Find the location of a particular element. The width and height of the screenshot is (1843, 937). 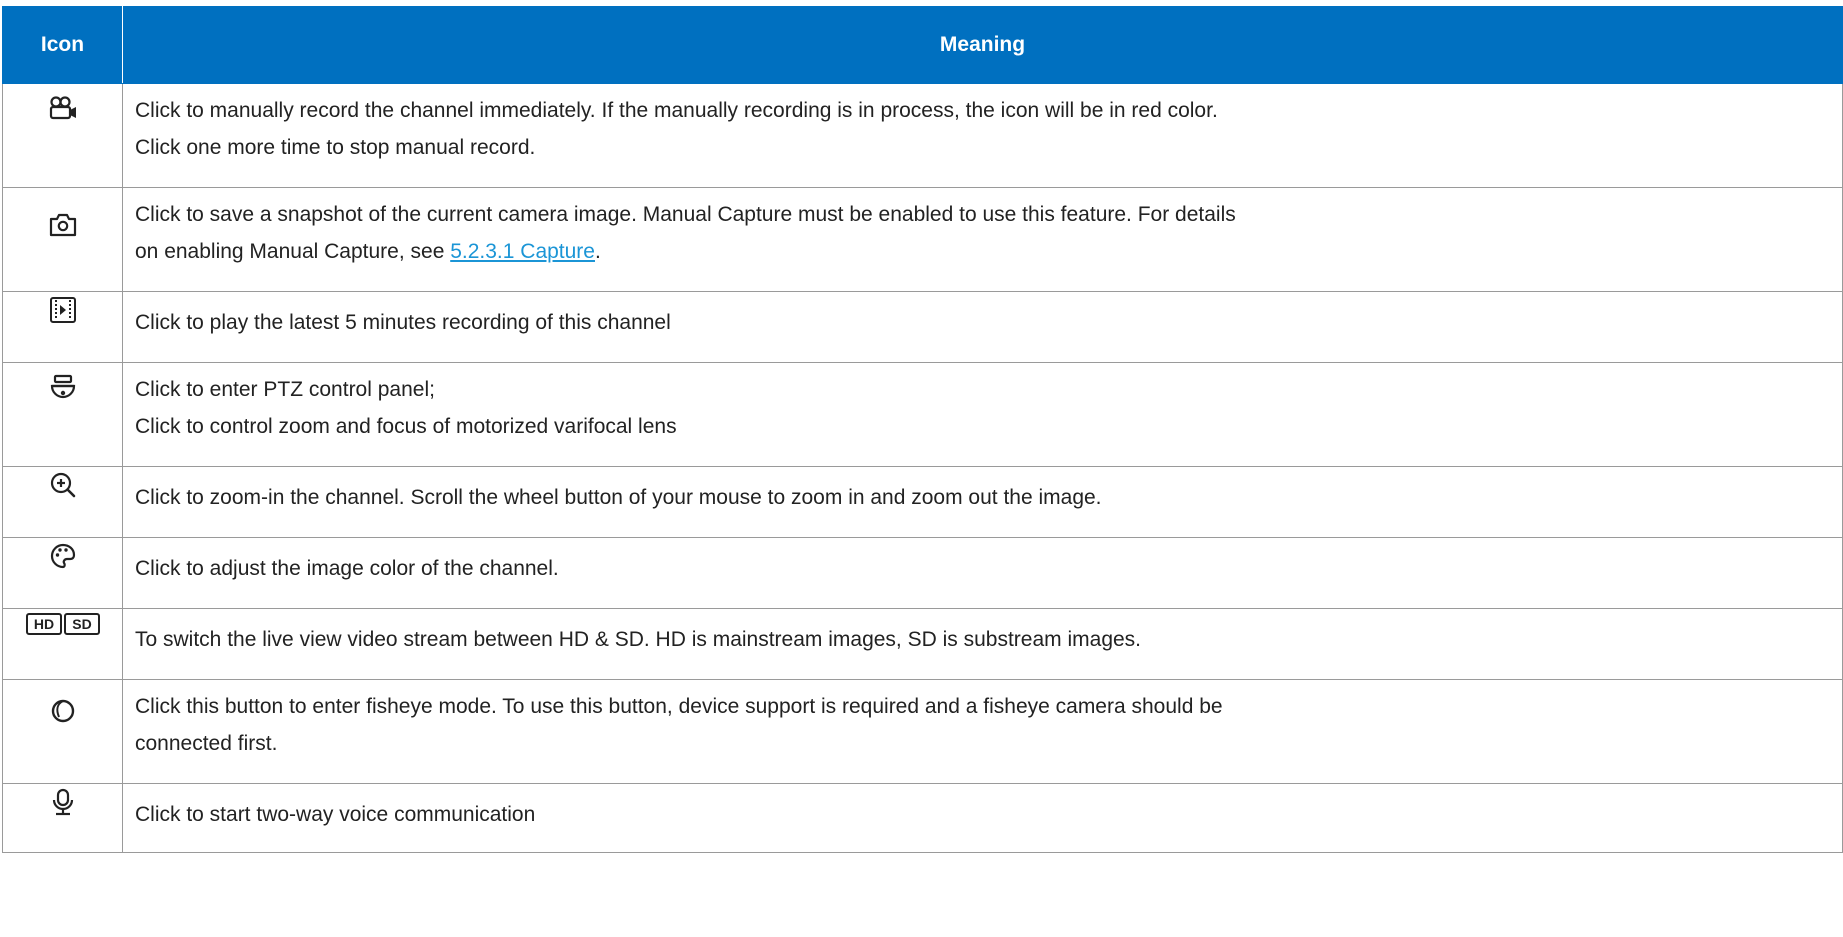

hd-sd-icon: HD SD is located at coordinates (62, 624).